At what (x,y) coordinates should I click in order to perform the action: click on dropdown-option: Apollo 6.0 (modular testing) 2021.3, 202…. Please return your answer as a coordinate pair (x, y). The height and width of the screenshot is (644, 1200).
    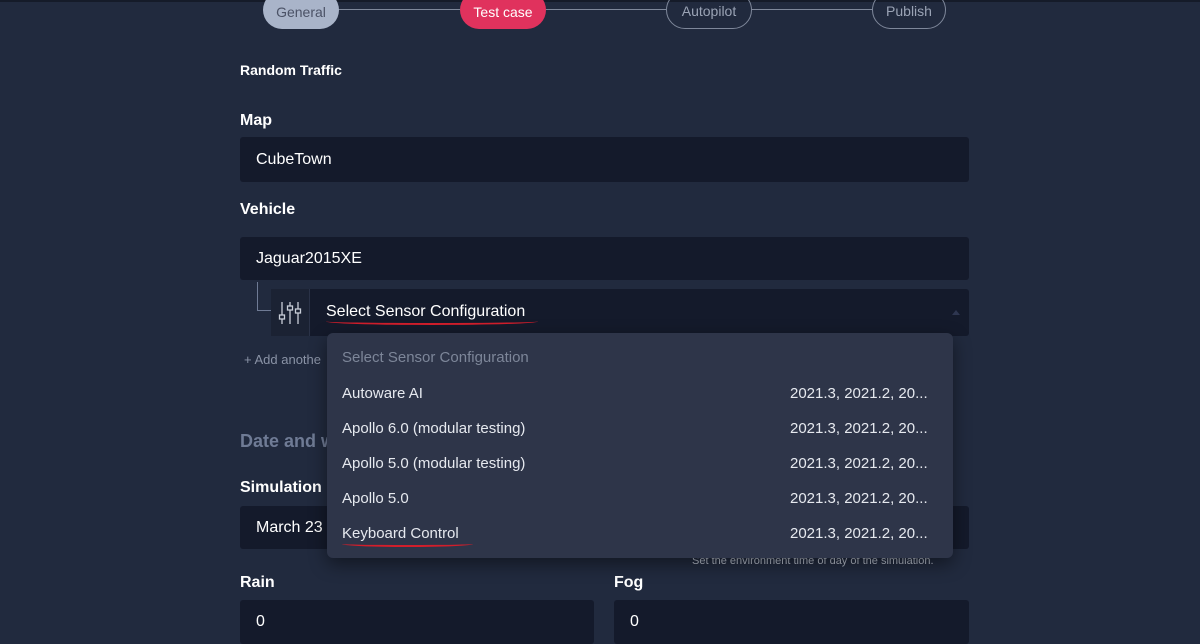
    Looking at the image, I should click on (640, 428).